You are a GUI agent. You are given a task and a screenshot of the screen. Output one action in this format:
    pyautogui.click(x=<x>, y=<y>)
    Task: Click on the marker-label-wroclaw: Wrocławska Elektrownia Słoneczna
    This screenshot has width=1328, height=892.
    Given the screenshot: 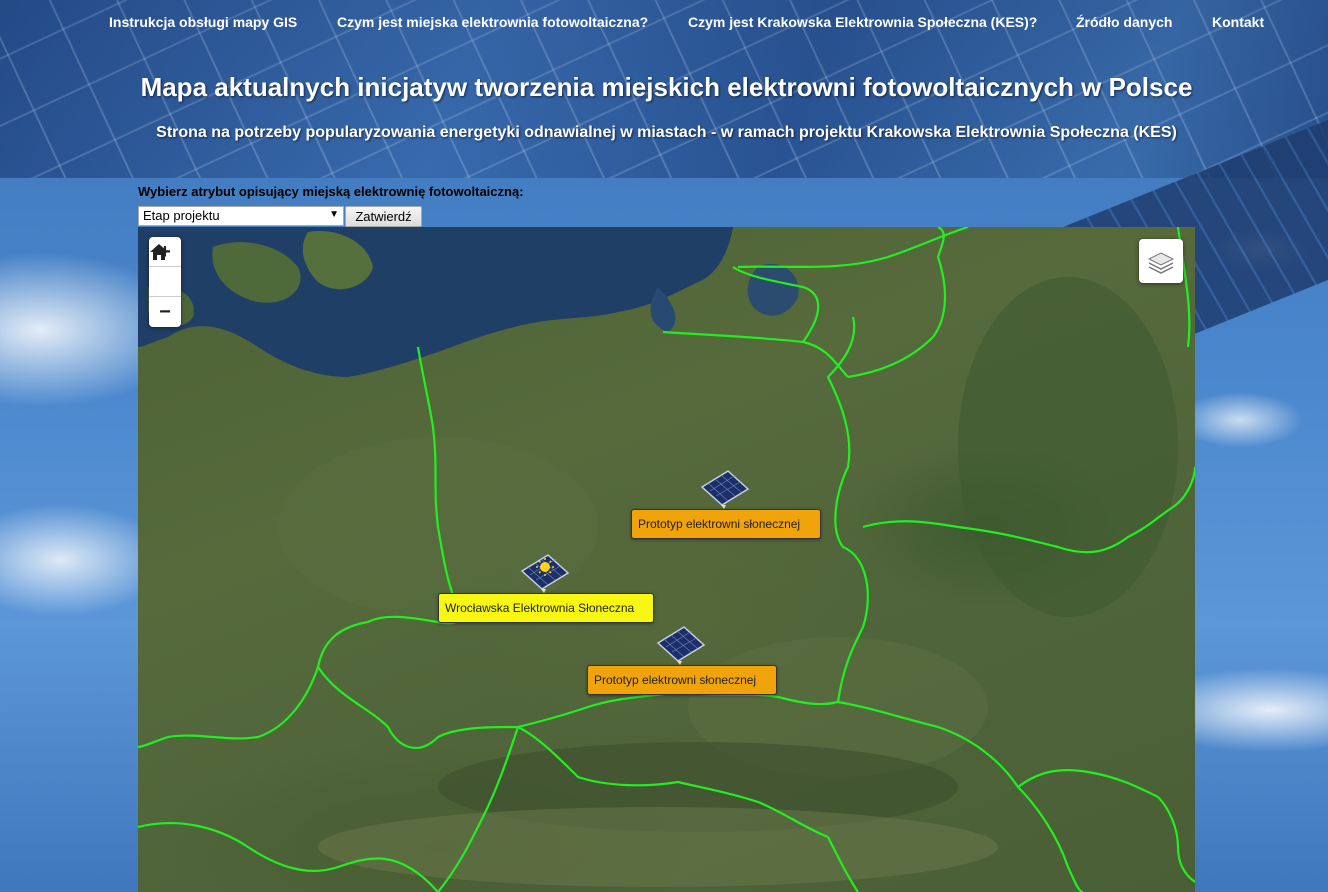 What is the action you would take?
    pyautogui.click(x=546, y=608)
    